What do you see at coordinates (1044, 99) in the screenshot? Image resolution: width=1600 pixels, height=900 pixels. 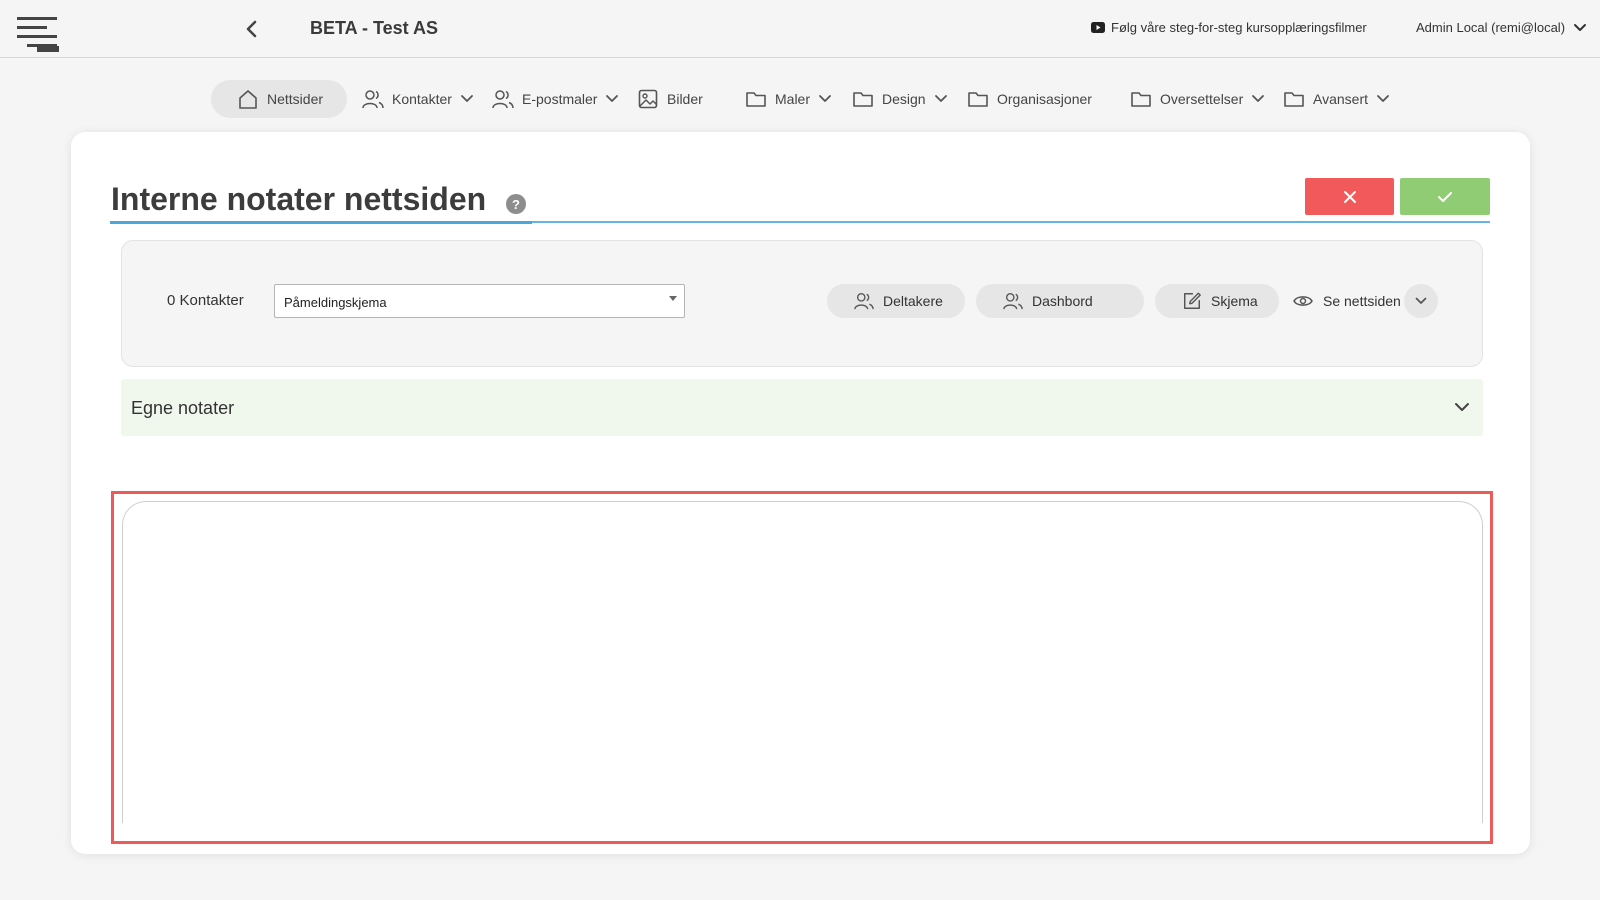 I see `nav-item-label: Organisasjoner` at bounding box center [1044, 99].